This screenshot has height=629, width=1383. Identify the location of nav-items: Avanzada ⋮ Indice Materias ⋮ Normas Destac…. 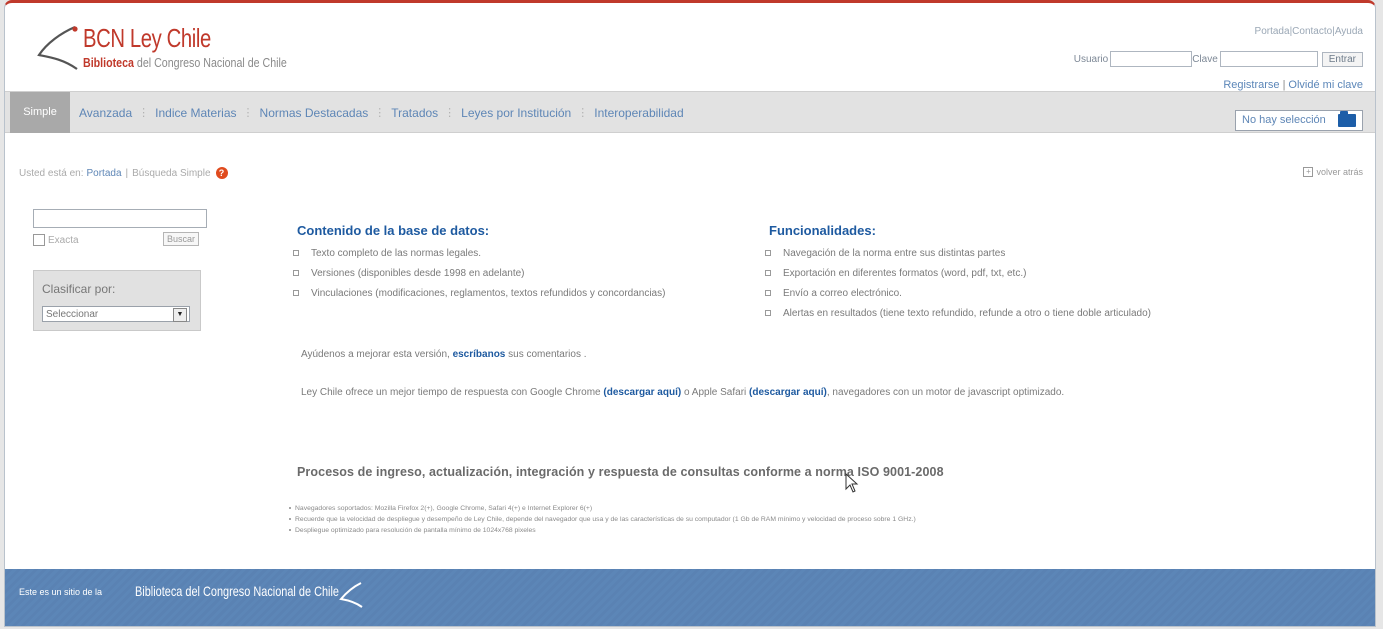
(381, 112).